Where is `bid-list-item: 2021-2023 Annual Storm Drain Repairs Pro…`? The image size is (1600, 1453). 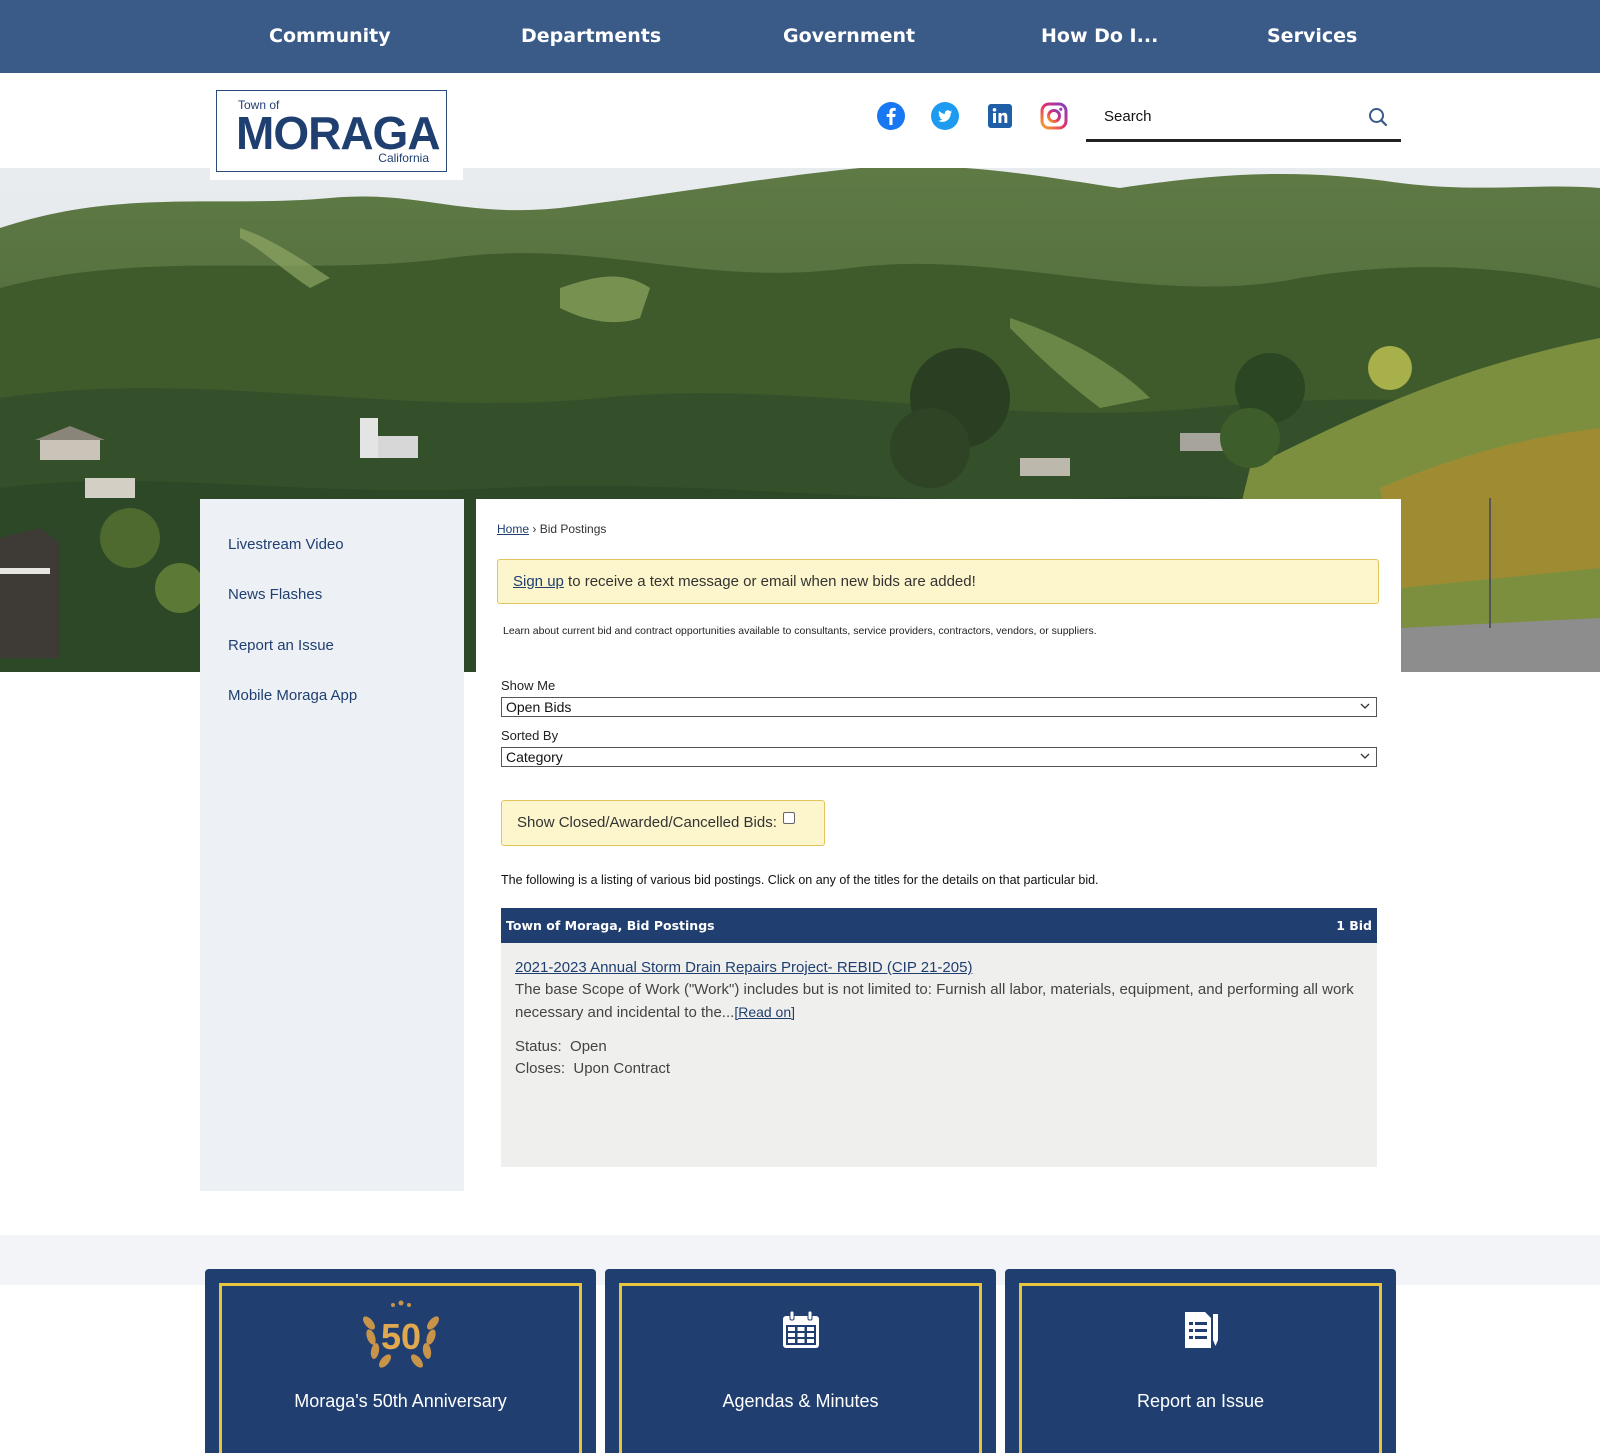
bid-list-item: 2021-2023 Annual Storm Drain Repairs Pro… is located at coordinates (939, 1055).